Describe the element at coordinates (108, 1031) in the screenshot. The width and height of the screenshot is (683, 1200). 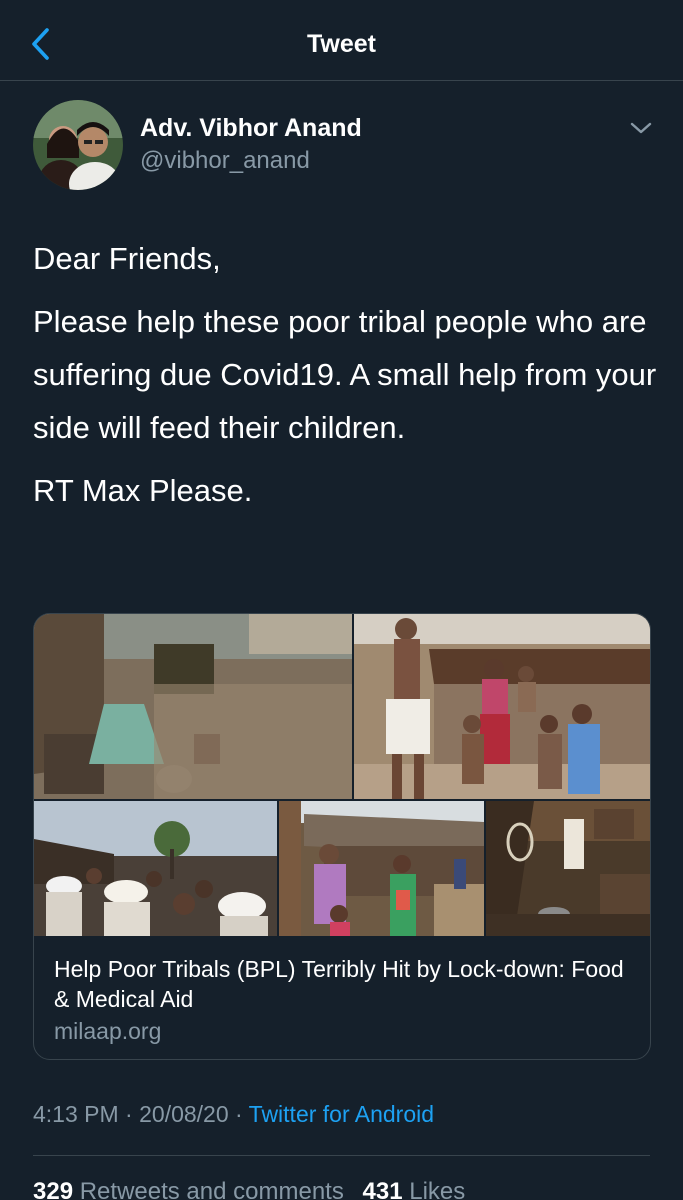
I see `card-domain: milaap.org` at that location.